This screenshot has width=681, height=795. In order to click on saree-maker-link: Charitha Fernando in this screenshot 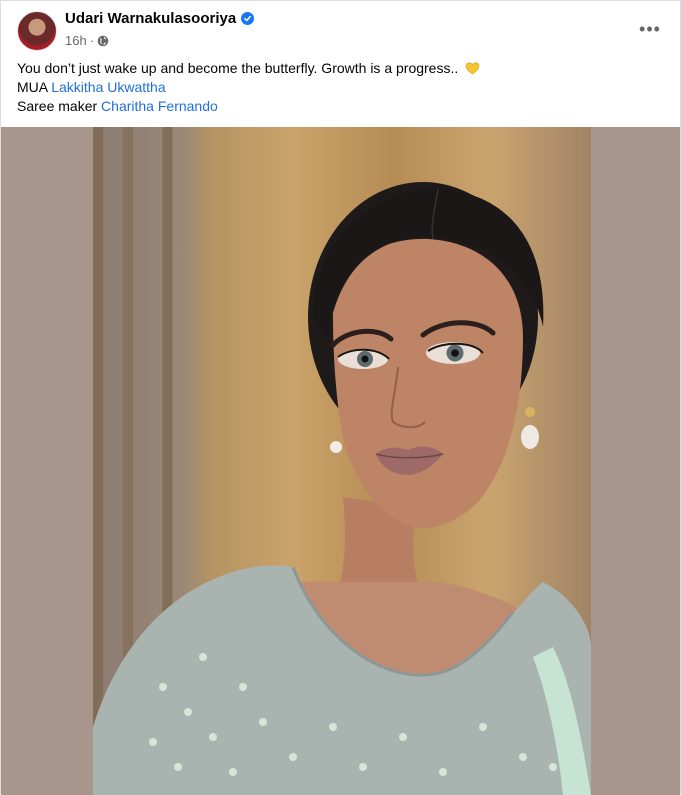, I will do `click(159, 106)`.